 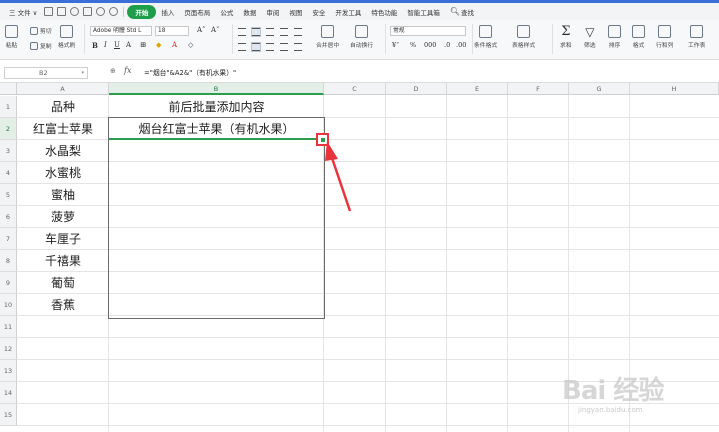 I want to click on thousands-icon: 000, so click(x=430, y=45).